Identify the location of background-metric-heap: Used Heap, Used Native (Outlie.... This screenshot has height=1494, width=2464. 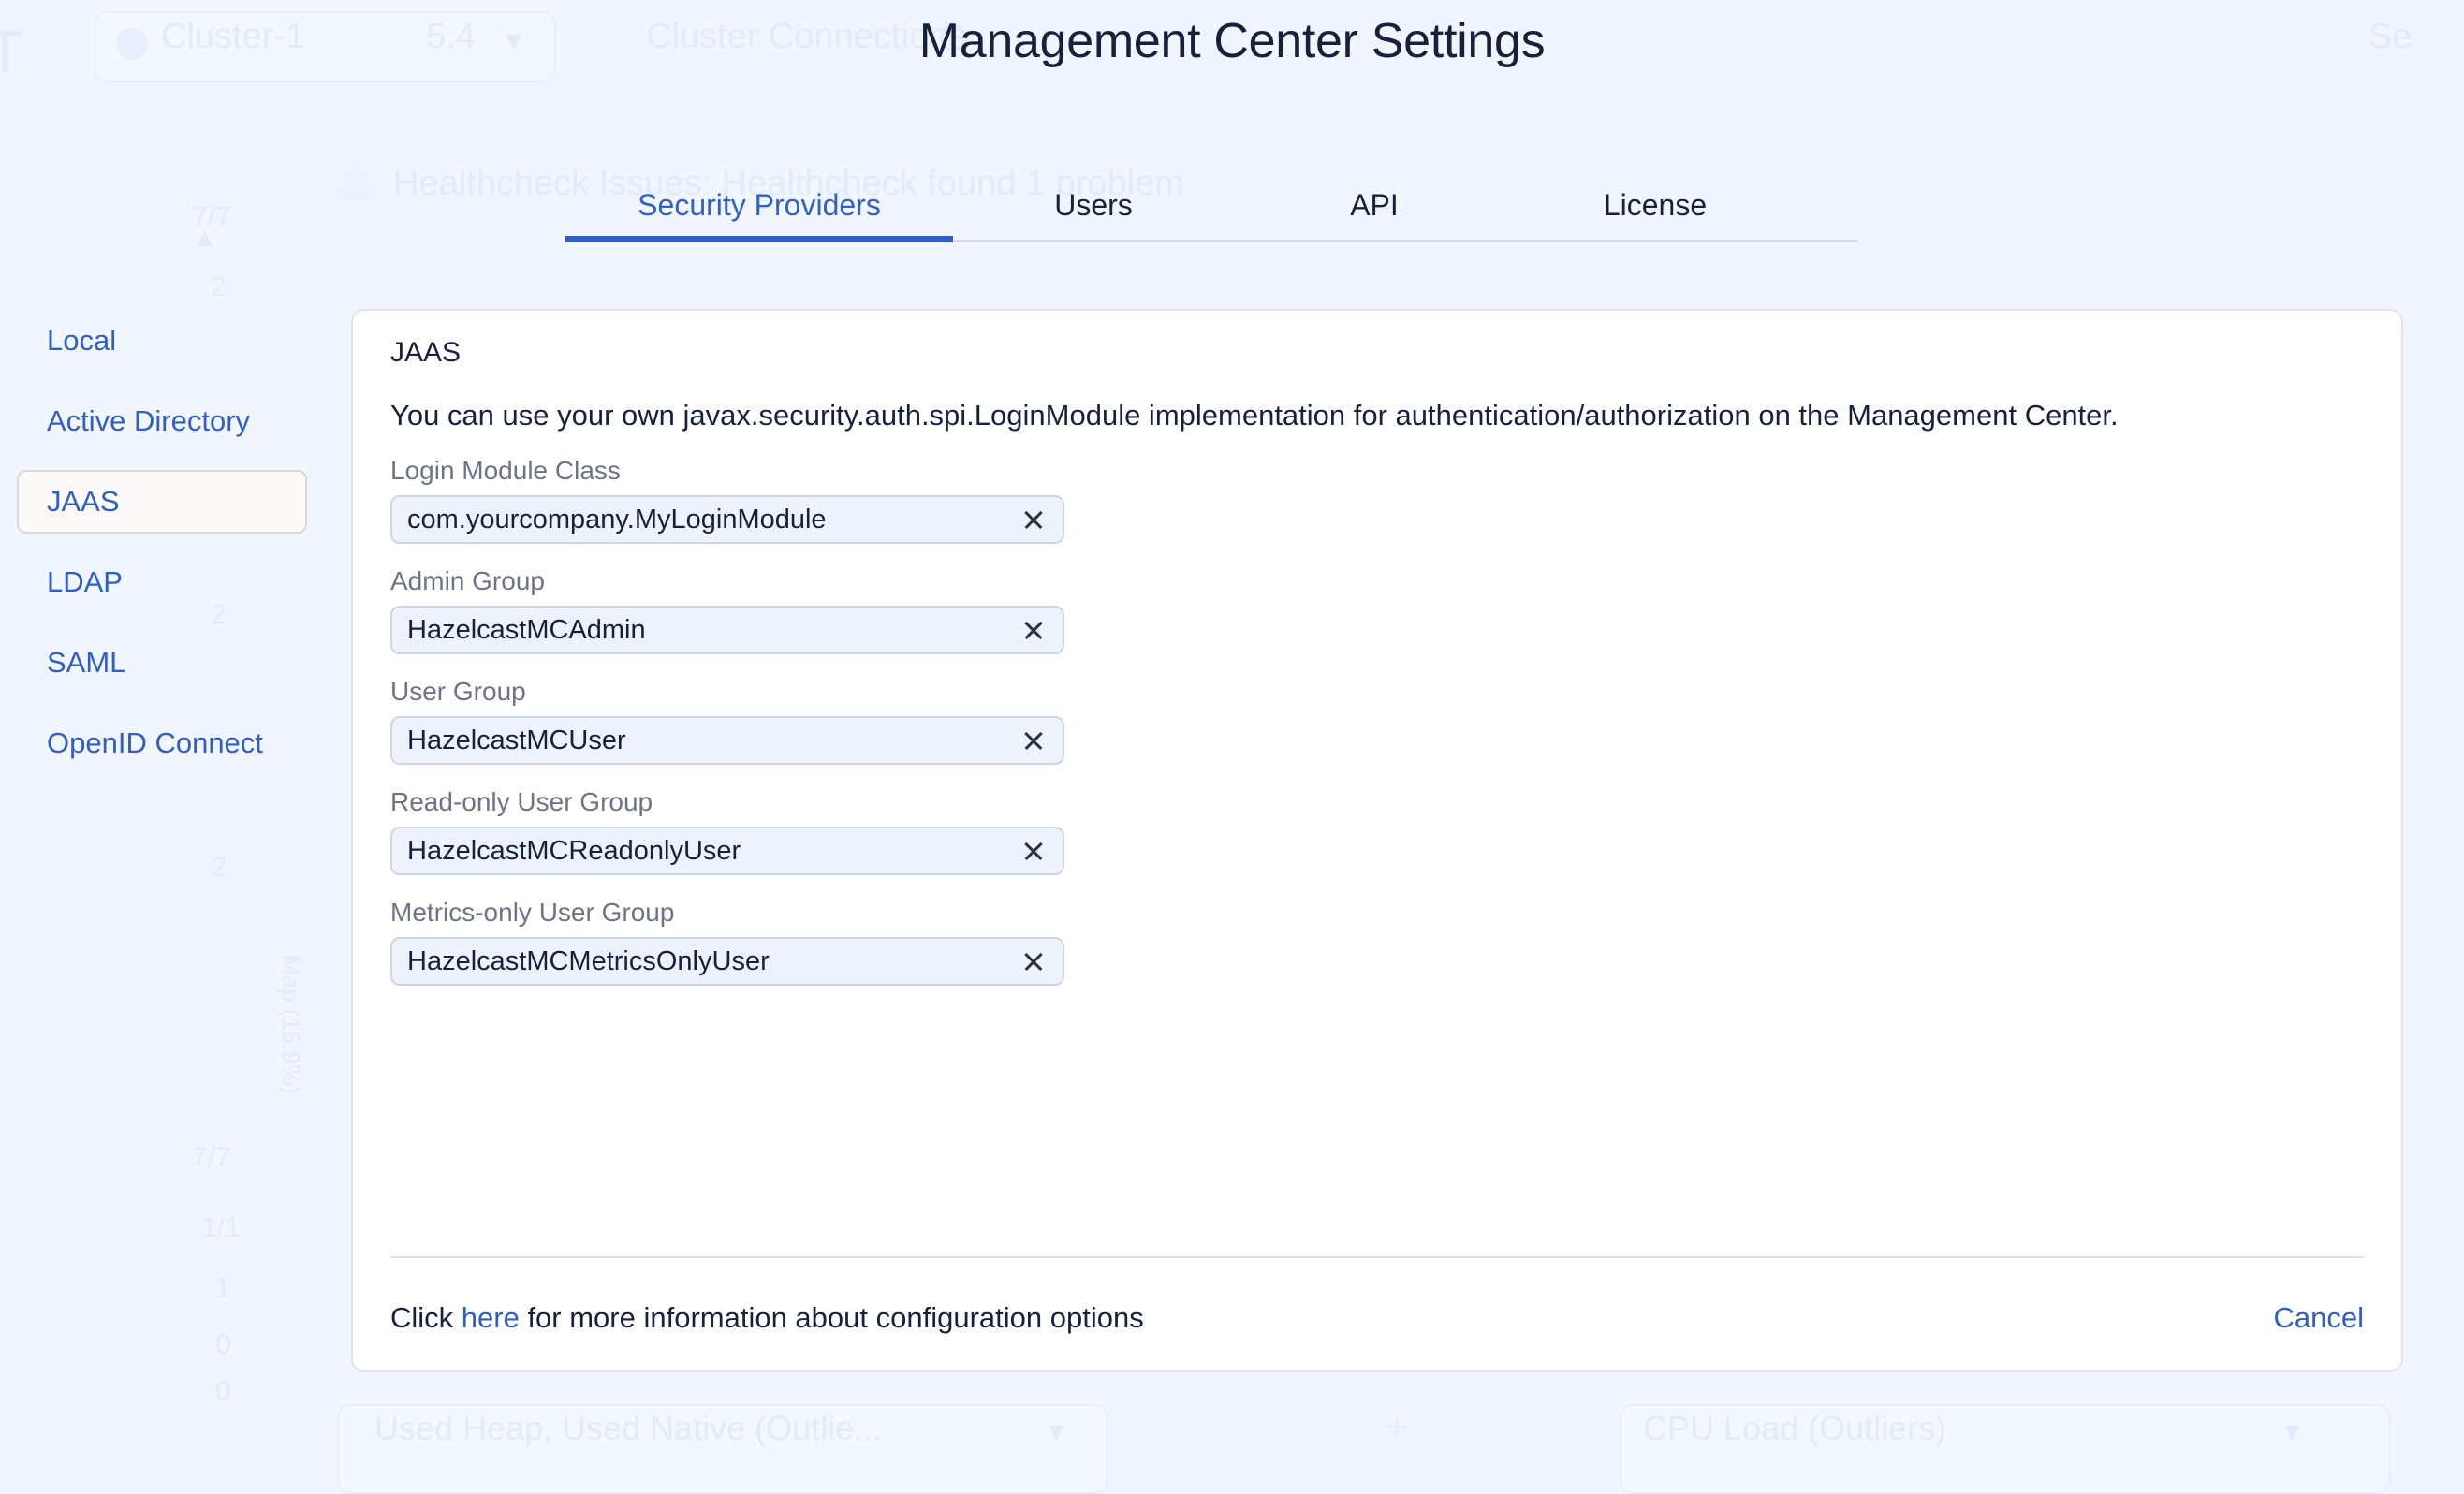
(628, 1428).